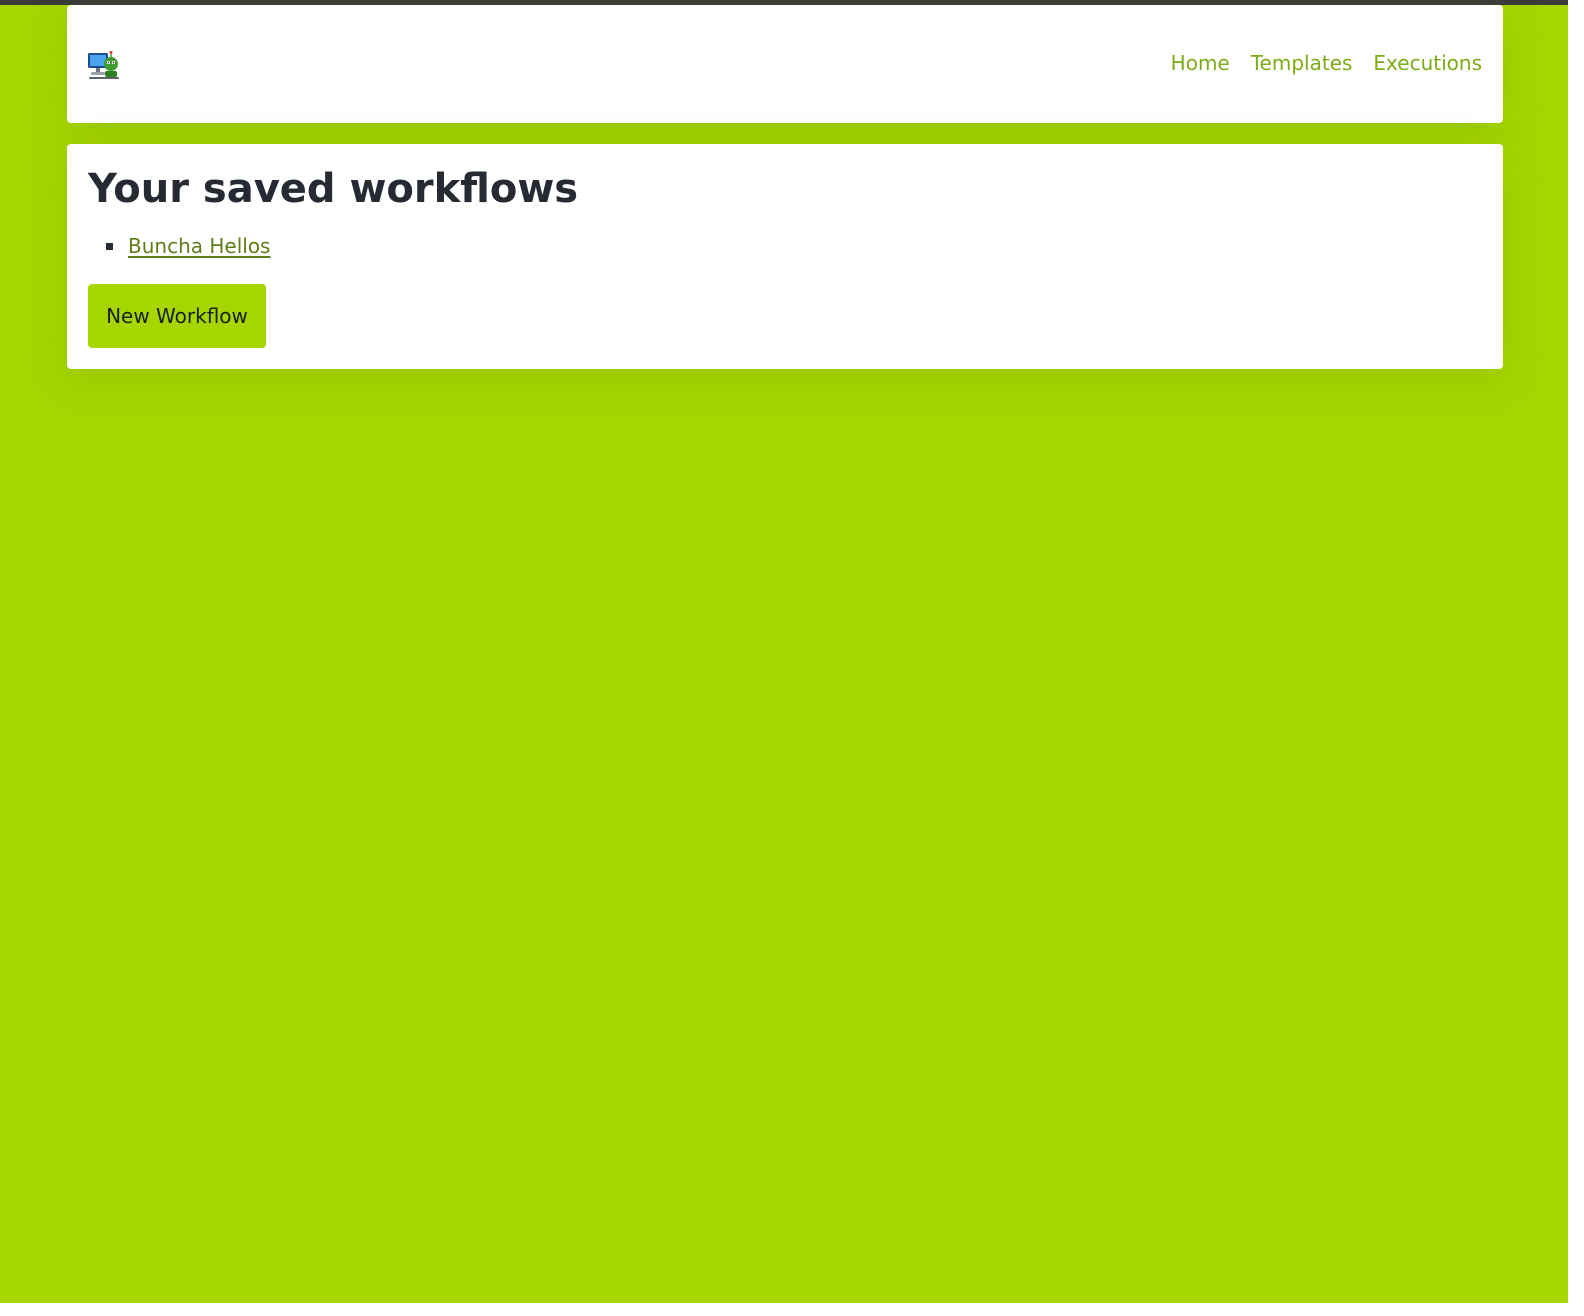 The width and height of the screenshot is (1584, 1316). Describe the element at coordinates (1427, 63) in the screenshot. I see `nav-link-executions: Executions` at that location.